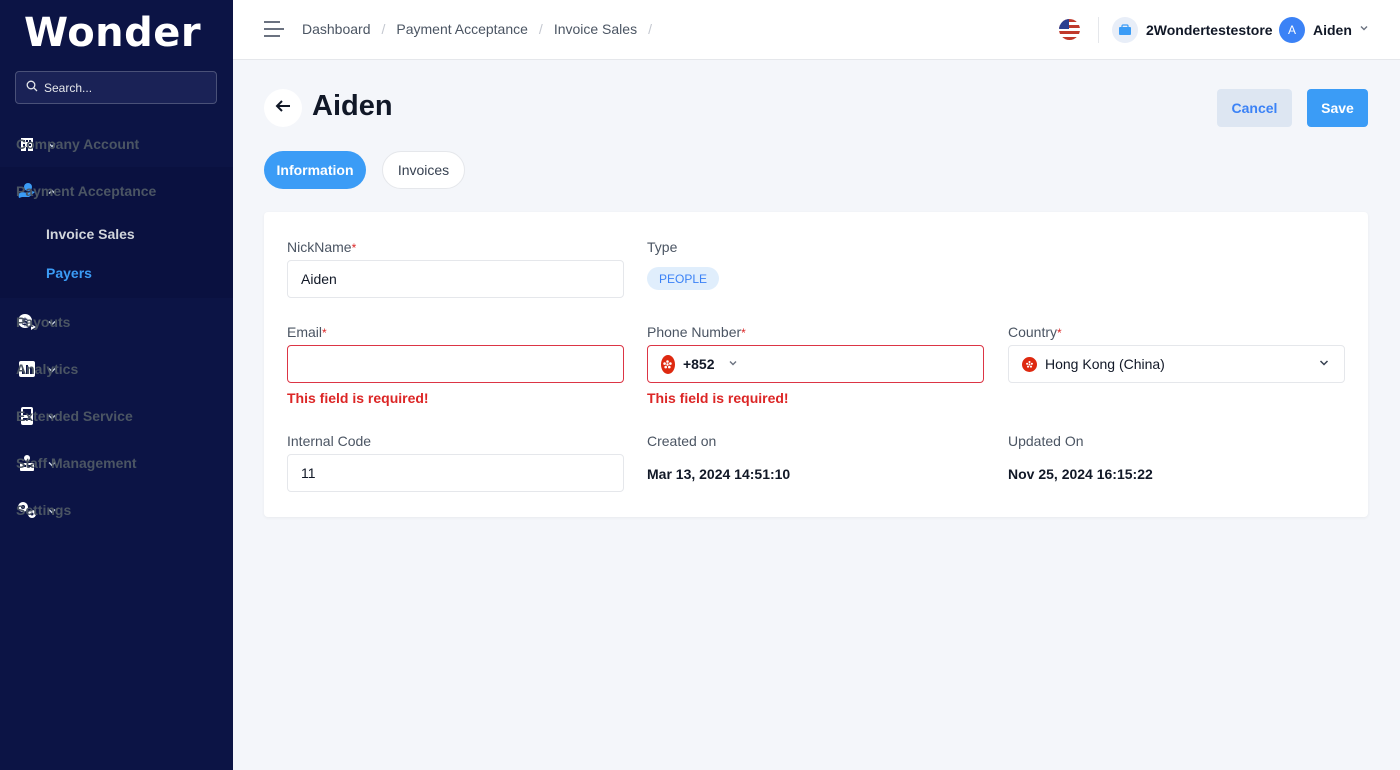  I want to click on user-name: Aiden, so click(1332, 30).